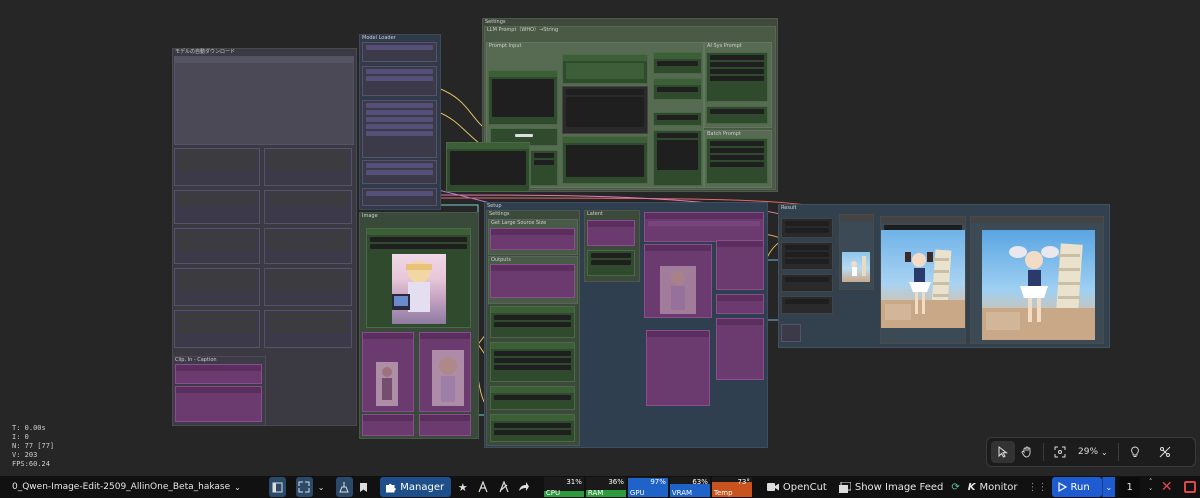 This screenshot has width=1200, height=498. Describe the element at coordinates (737, 161) in the screenshot. I see `batch-prompt-node` at that location.